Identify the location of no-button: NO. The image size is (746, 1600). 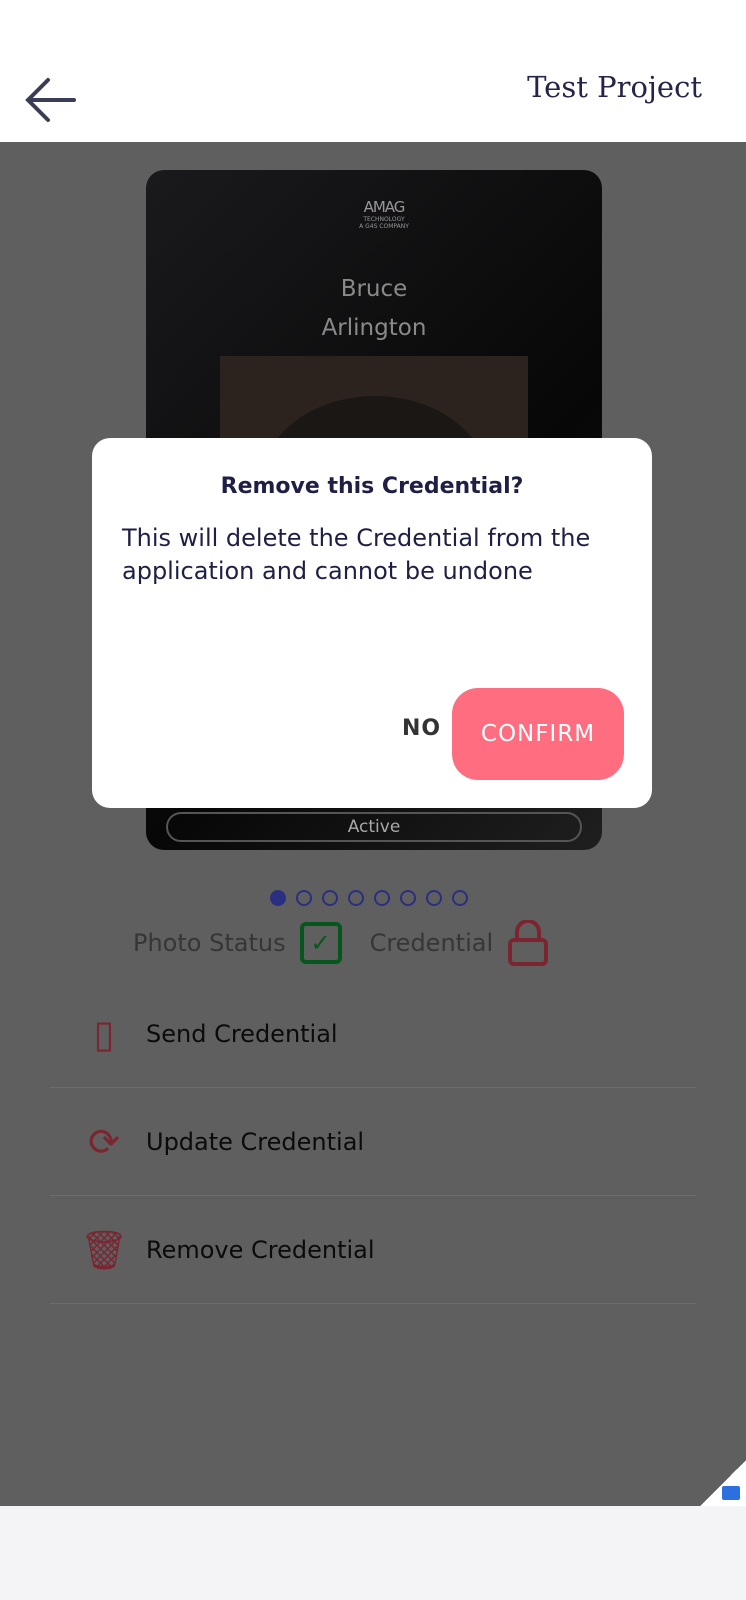
(421, 728).